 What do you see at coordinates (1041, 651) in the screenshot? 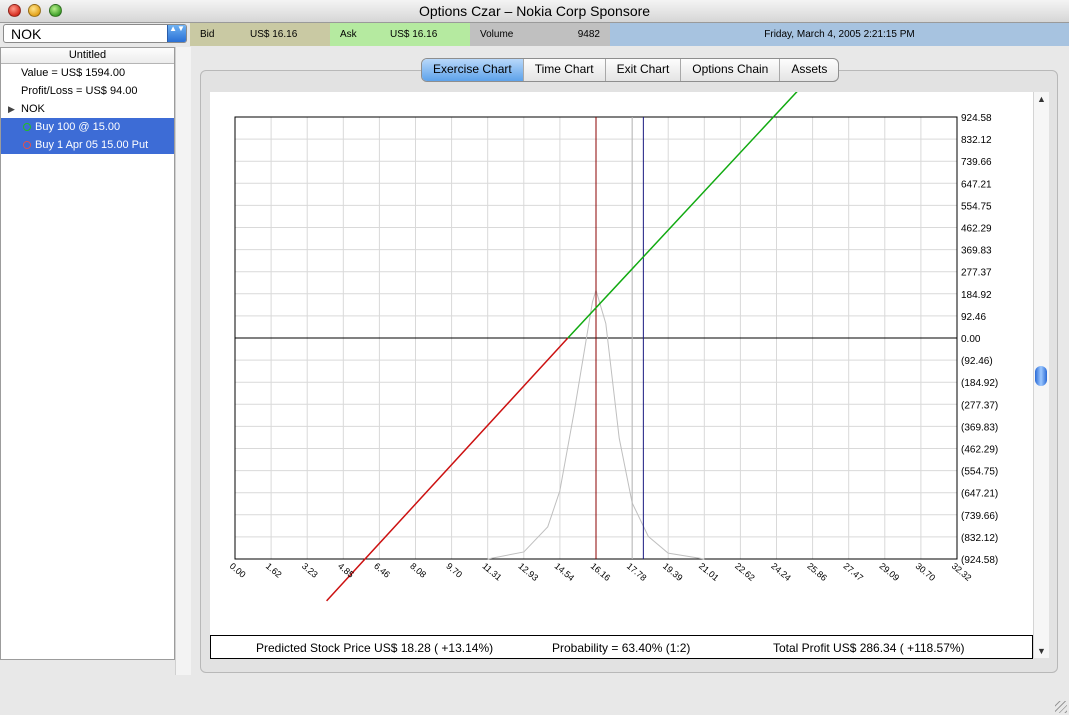
I see `scroll-down-arrow-icon: ▼` at bounding box center [1041, 651].